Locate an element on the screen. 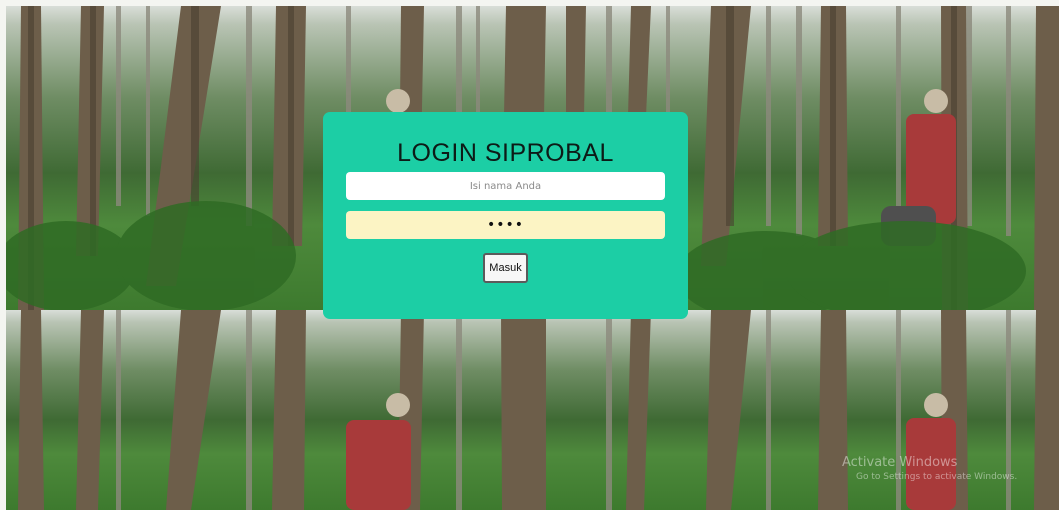  password-input is located at coordinates (505, 225).